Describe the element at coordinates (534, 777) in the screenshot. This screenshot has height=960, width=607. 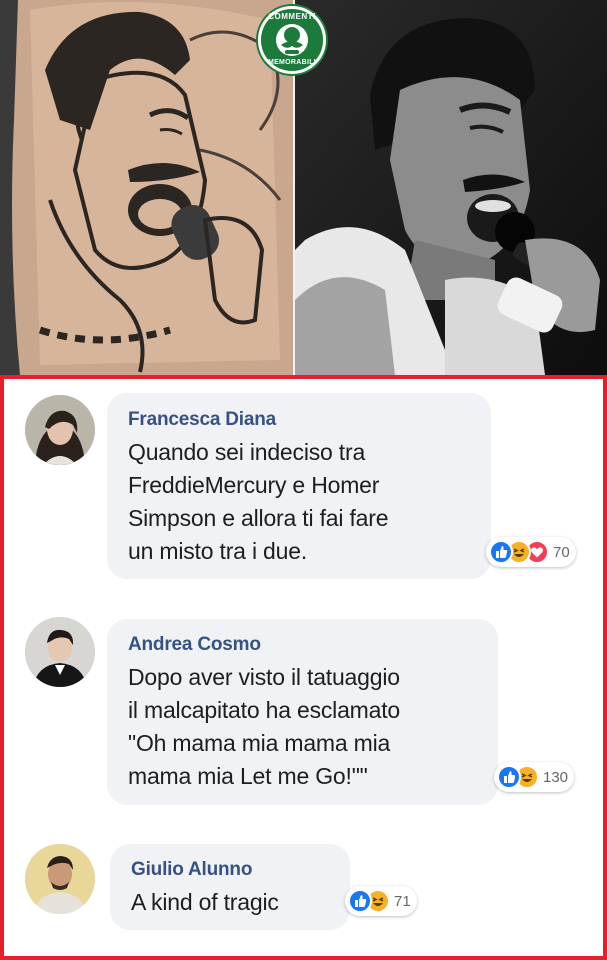
I see `reaction-summary: 130` at that location.